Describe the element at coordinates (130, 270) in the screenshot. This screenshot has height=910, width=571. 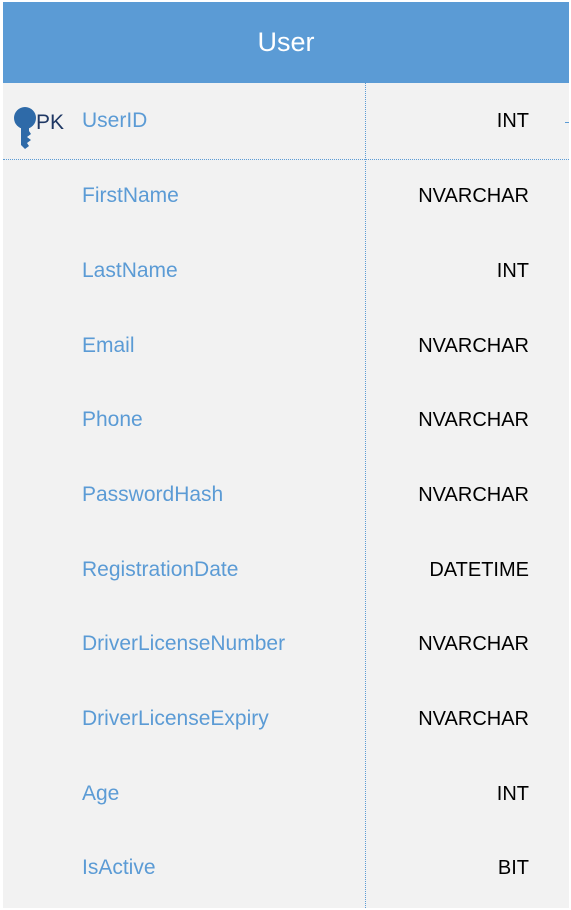
I see `field-name: LastName` at that location.